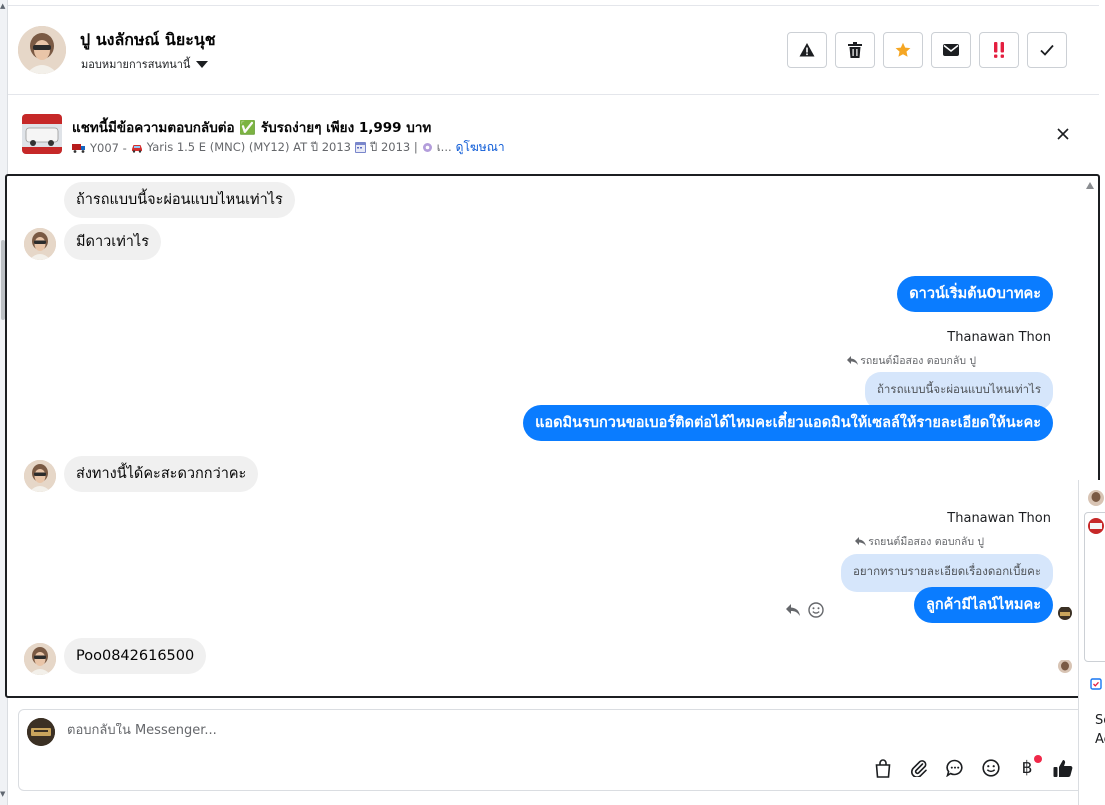 The width and height of the screenshot is (1105, 805). Describe the element at coordinates (1065, 613) in the screenshot. I see `seen-by-page-avatar` at that location.